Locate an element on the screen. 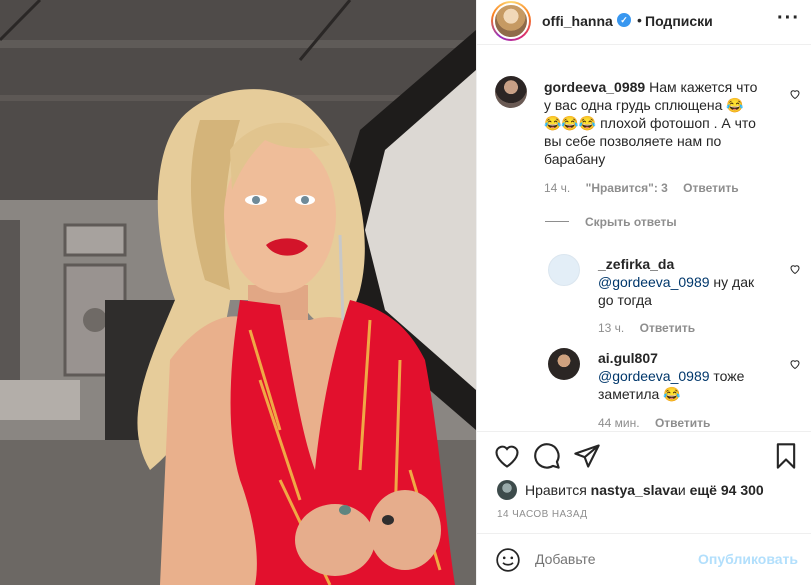 The width and height of the screenshot is (811, 585). likes-summary: Нравится nastya_slava и ещё 94 300 is located at coordinates (630, 490).